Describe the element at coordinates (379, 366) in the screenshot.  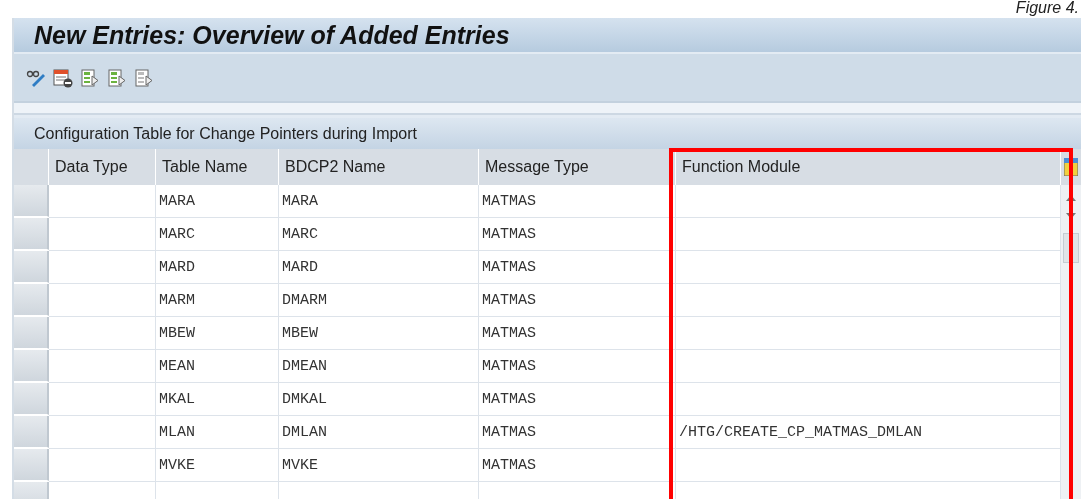
I see `table-cell: DMEAN` at that location.